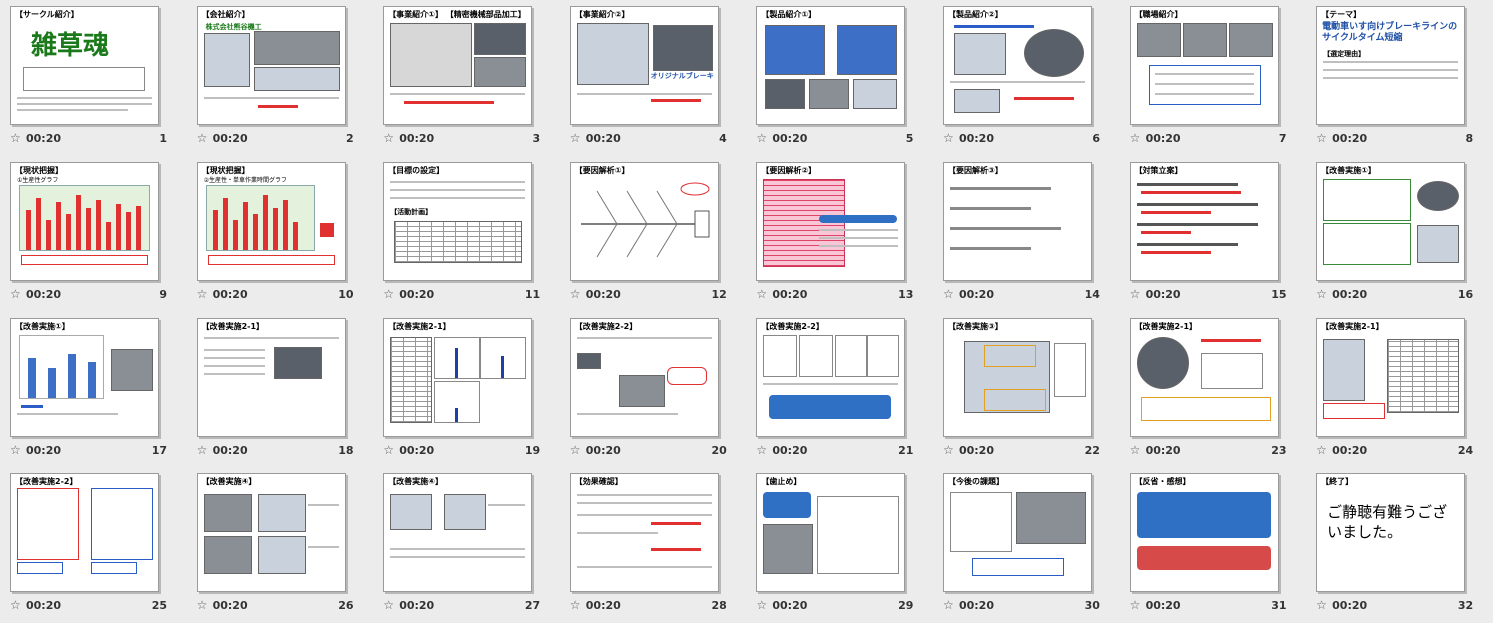 This screenshot has width=1493, height=623. What do you see at coordinates (84, 65) in the screenshot?
I see `slide-thumbnail: 【サークル紹介】 雑草魂` at bounding box center [84, 65].